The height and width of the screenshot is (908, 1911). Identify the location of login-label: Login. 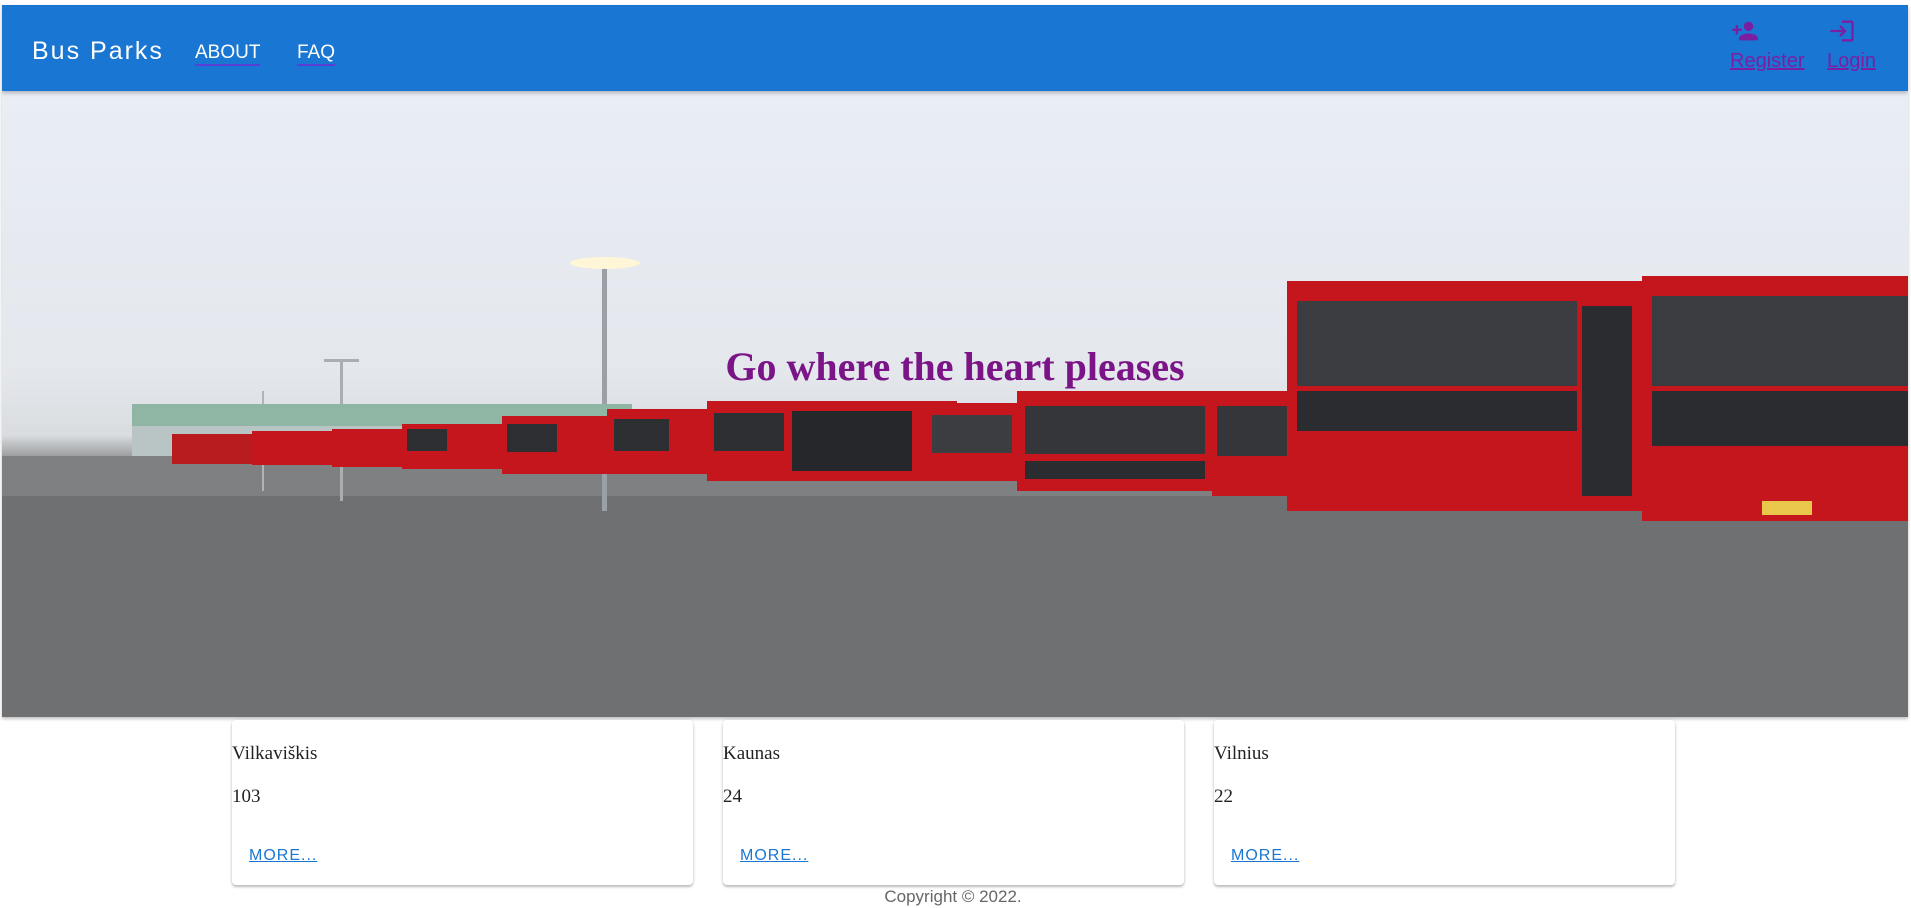
(1851, 61).